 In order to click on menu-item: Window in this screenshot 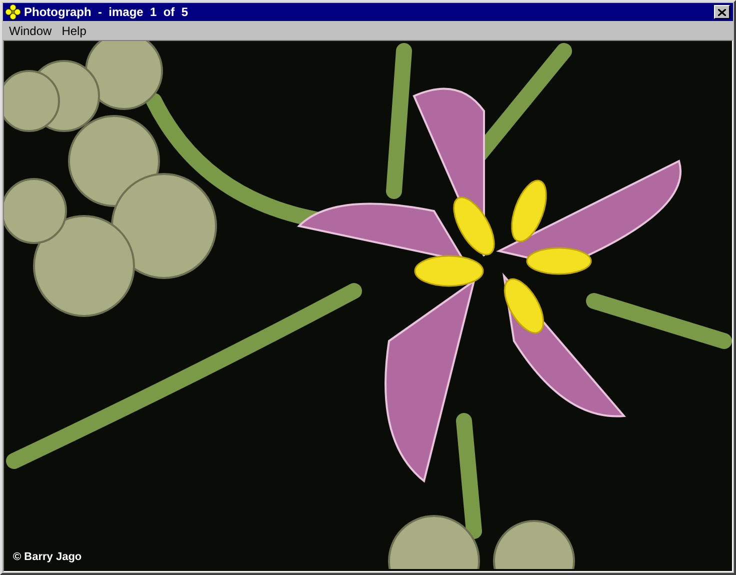, I will do `click(30, 30)`.